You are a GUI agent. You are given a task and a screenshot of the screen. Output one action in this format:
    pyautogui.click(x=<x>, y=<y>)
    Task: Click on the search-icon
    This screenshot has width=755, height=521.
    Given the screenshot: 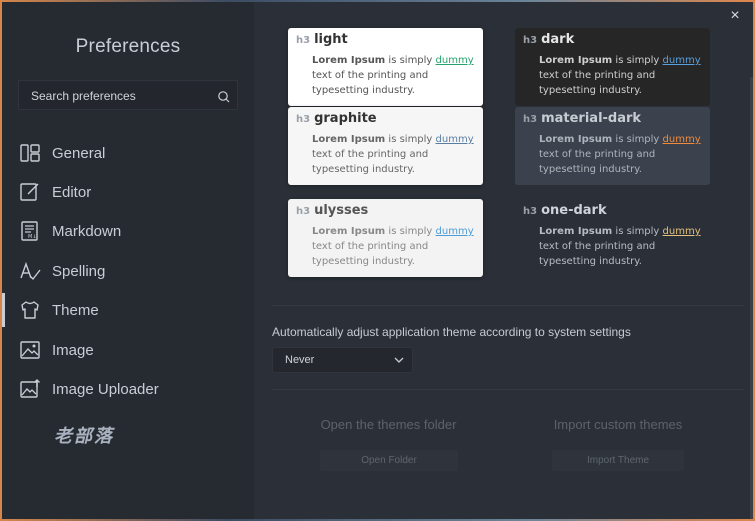 What is the action you would take?
    pyautogui.click(x=223, y=96)
    